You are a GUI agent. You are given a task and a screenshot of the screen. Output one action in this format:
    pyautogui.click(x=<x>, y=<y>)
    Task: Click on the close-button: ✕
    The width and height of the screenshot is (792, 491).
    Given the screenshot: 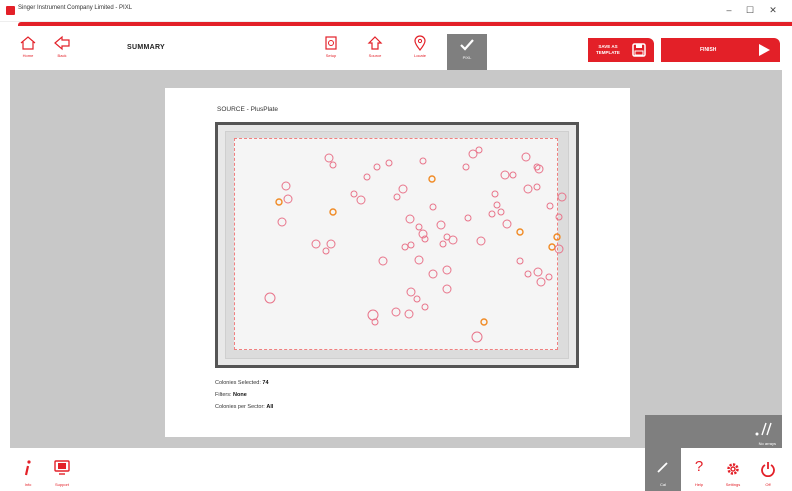 What is the action you would take?
    pyautogui.click(x=773, y=10)
    